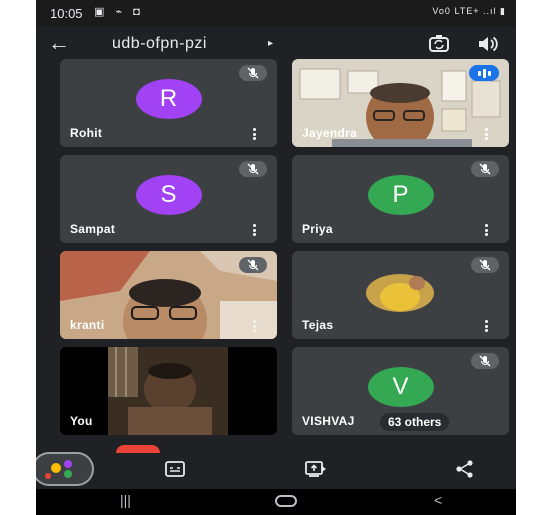  Describe the element at coordinates (175, 471) in the screenshot. I see `captions-icon` at that location.